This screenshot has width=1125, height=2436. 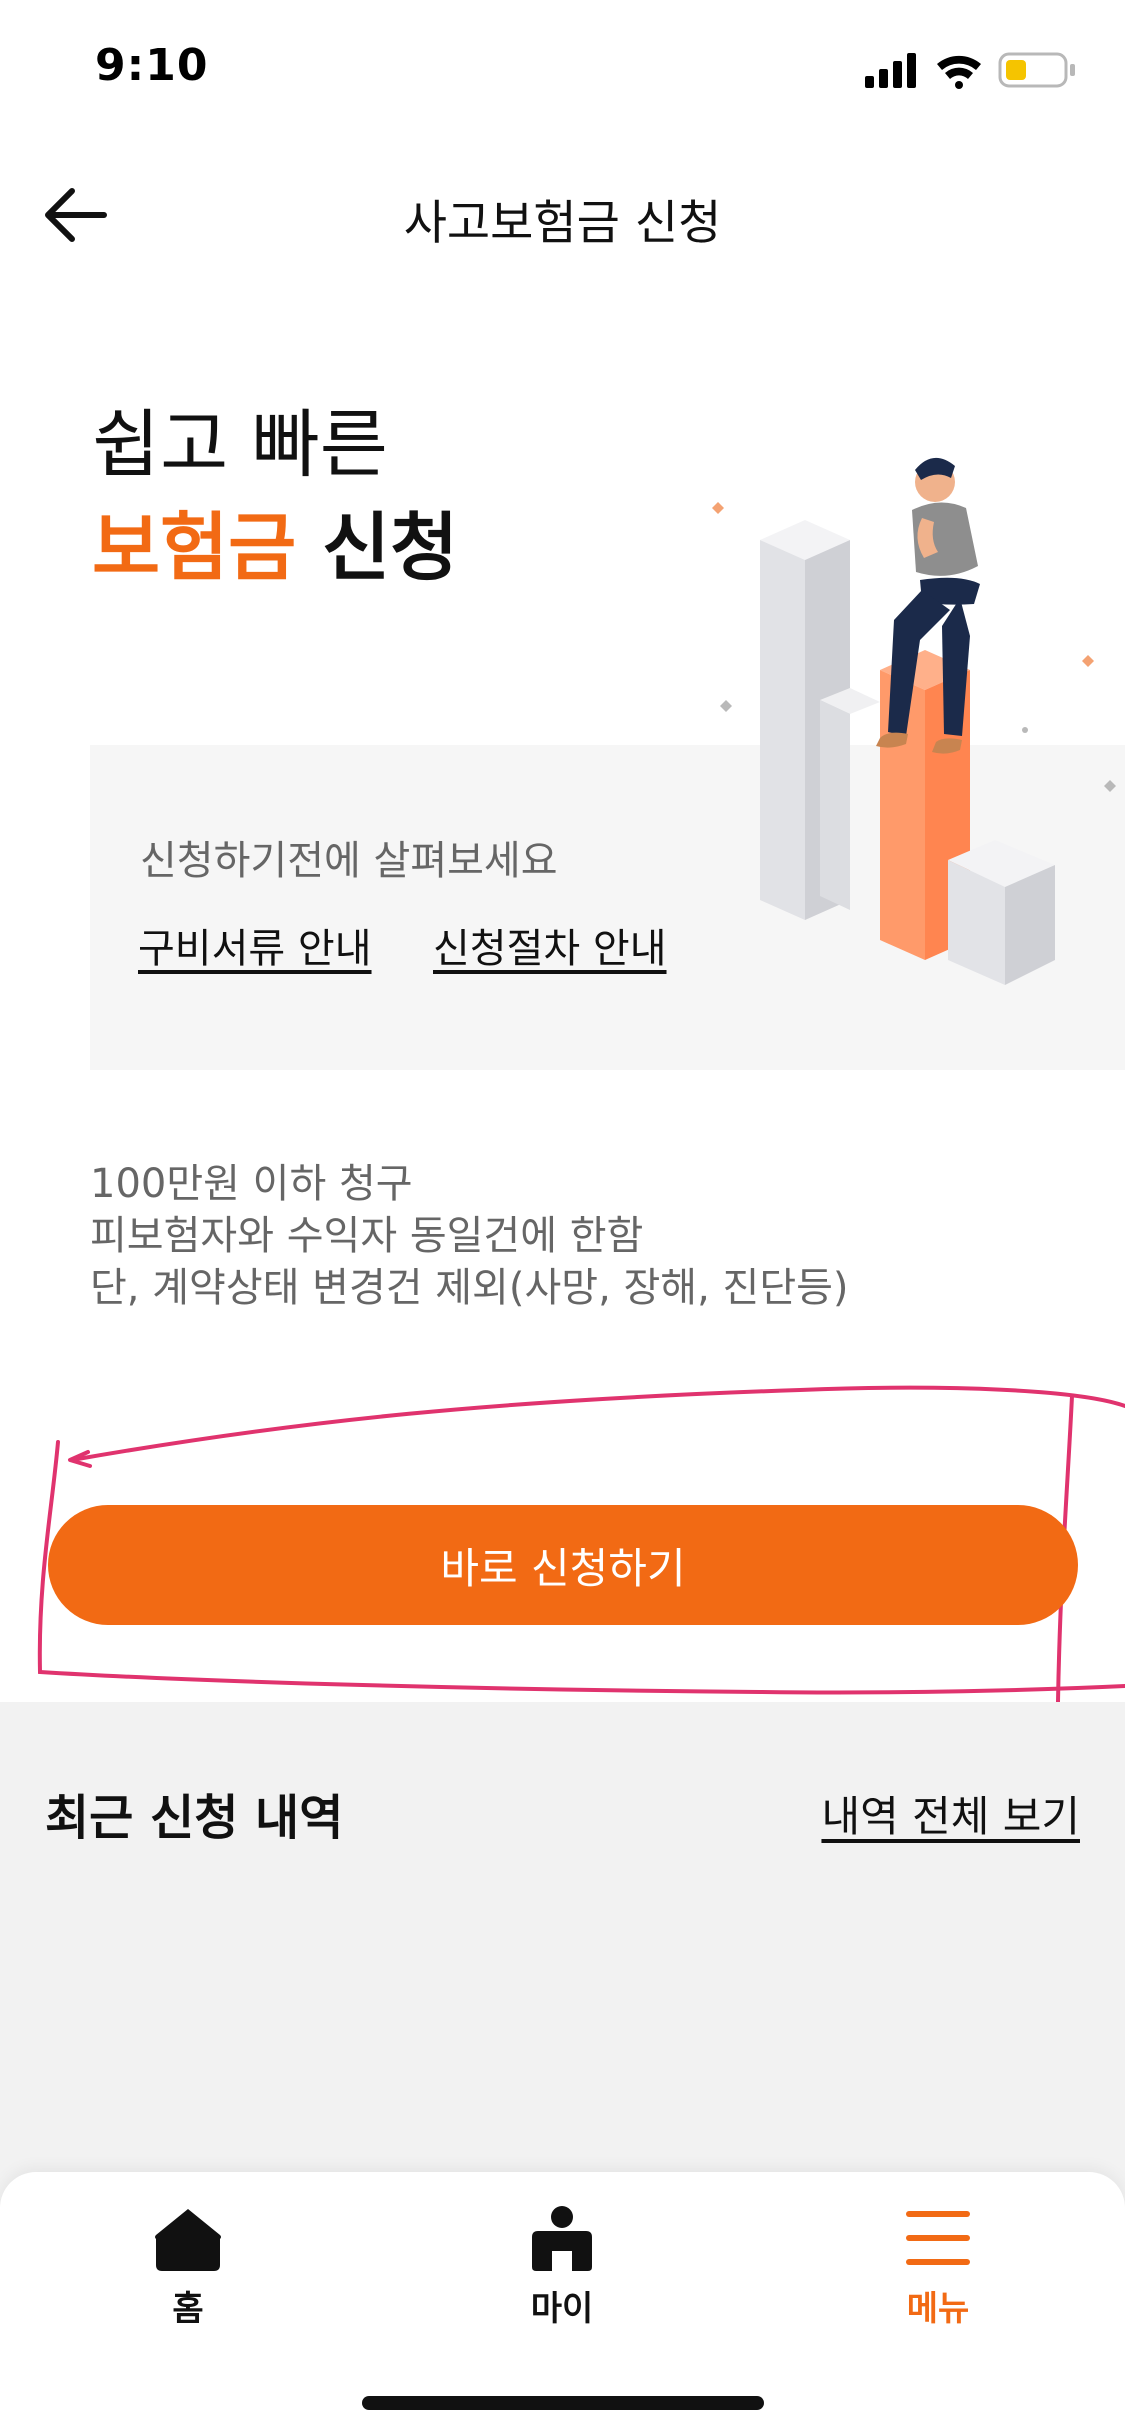 What do you see at coordinates (950, 1813) in the screenshot?
I see `view-all-history-link: 내역 전체 보기` at bounding box center [950, 1813].